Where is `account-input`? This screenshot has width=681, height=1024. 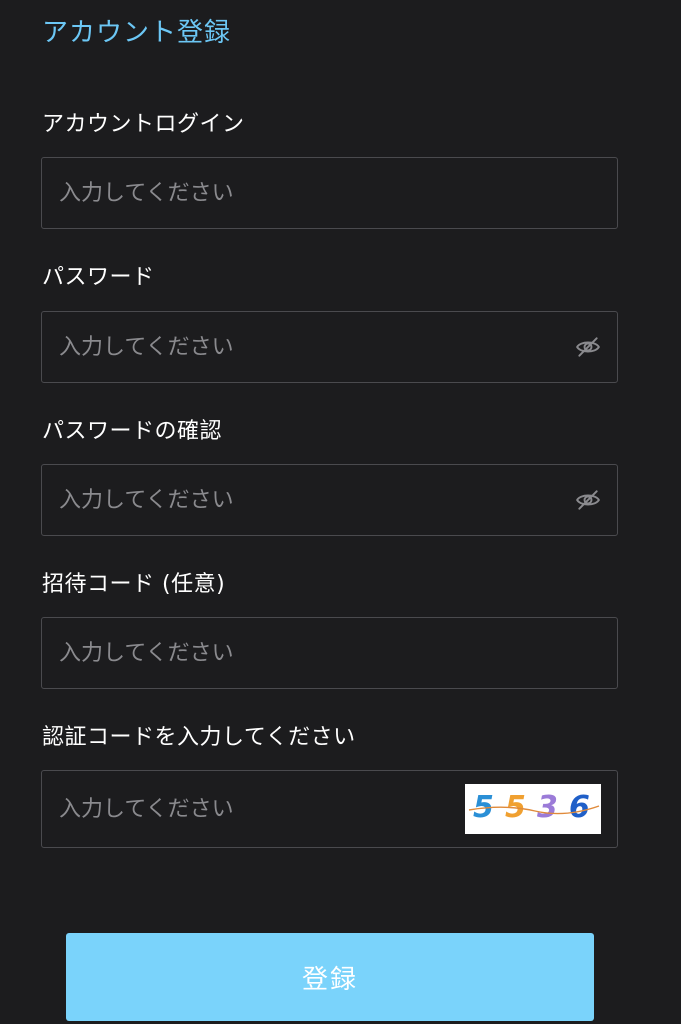 account-input is located at coordinates (329, 193).